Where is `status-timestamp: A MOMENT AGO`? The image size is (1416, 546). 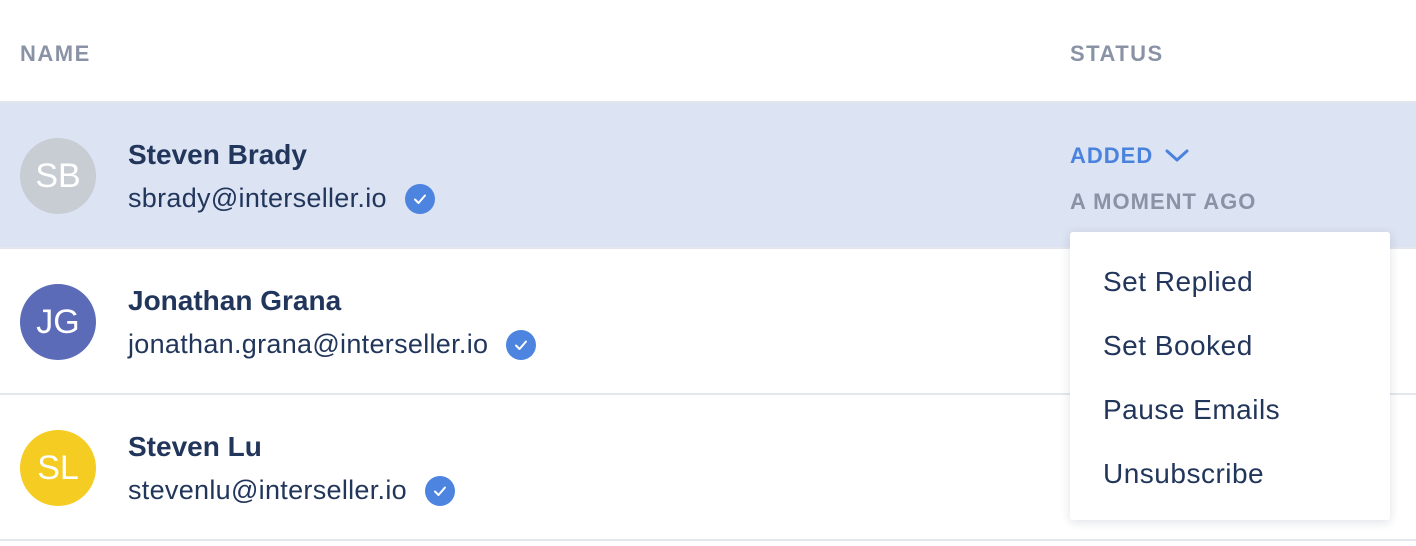 status-timestamp: A MOMENT AGO is located at coordinates (1163, 201).